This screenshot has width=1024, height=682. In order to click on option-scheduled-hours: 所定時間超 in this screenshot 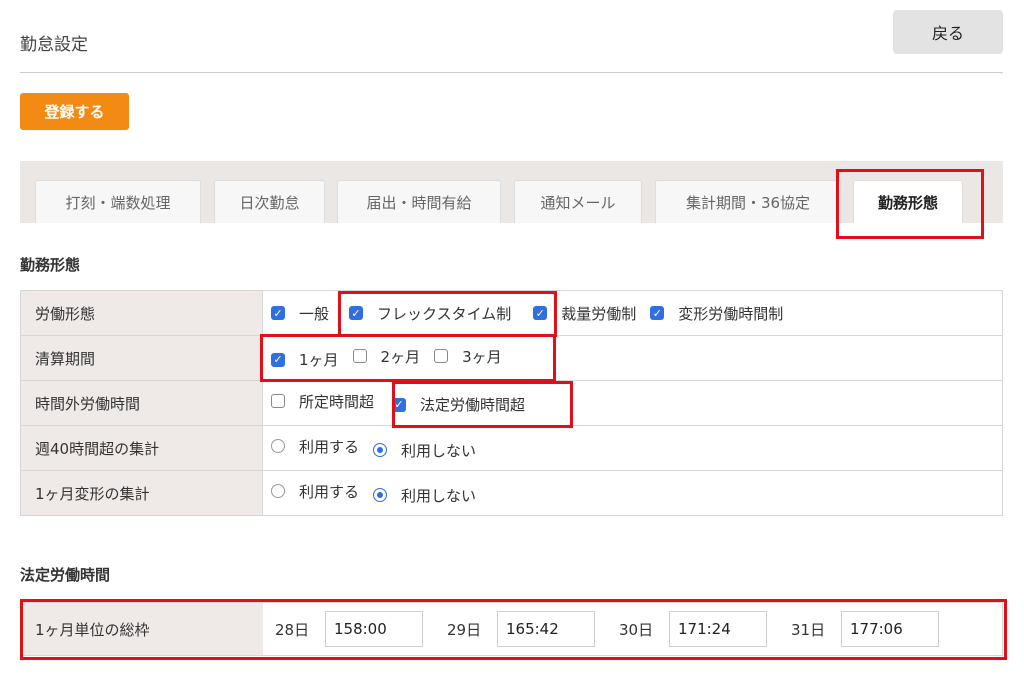, I will do `click(322, 401)`.